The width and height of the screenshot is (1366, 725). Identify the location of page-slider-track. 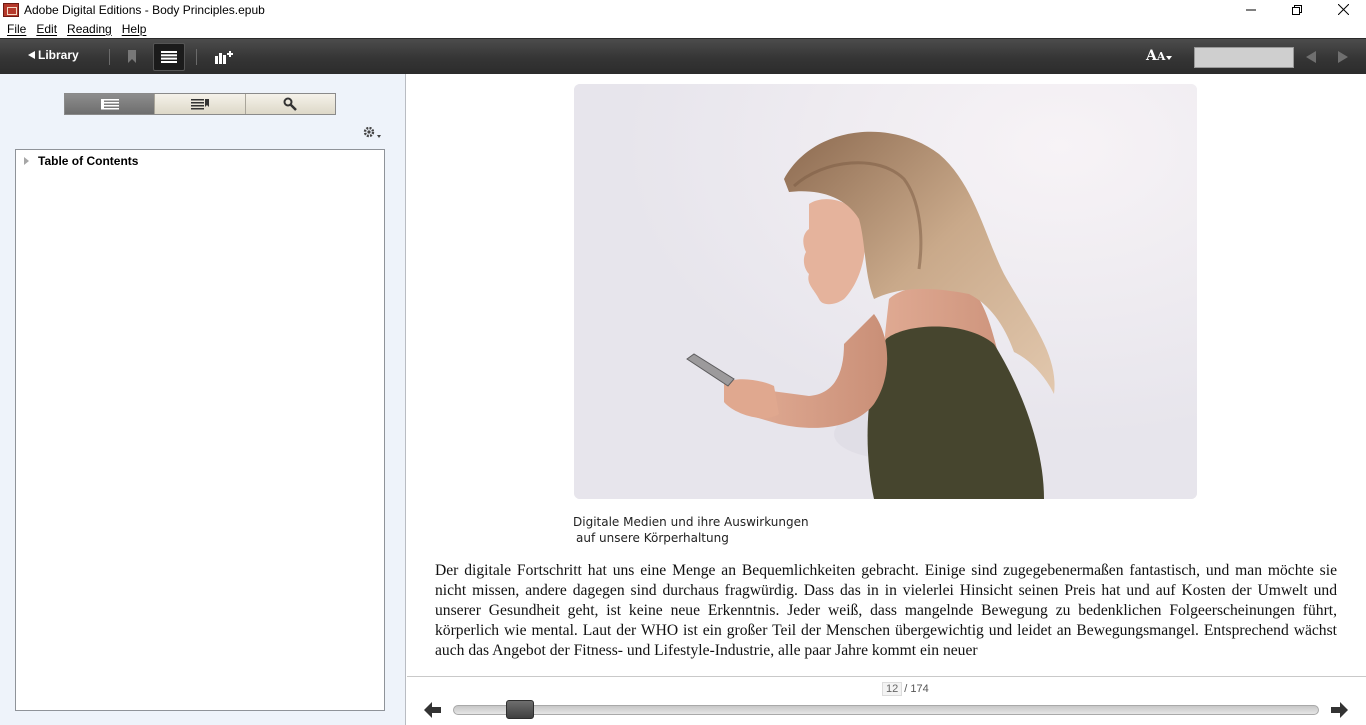
(886, 710).